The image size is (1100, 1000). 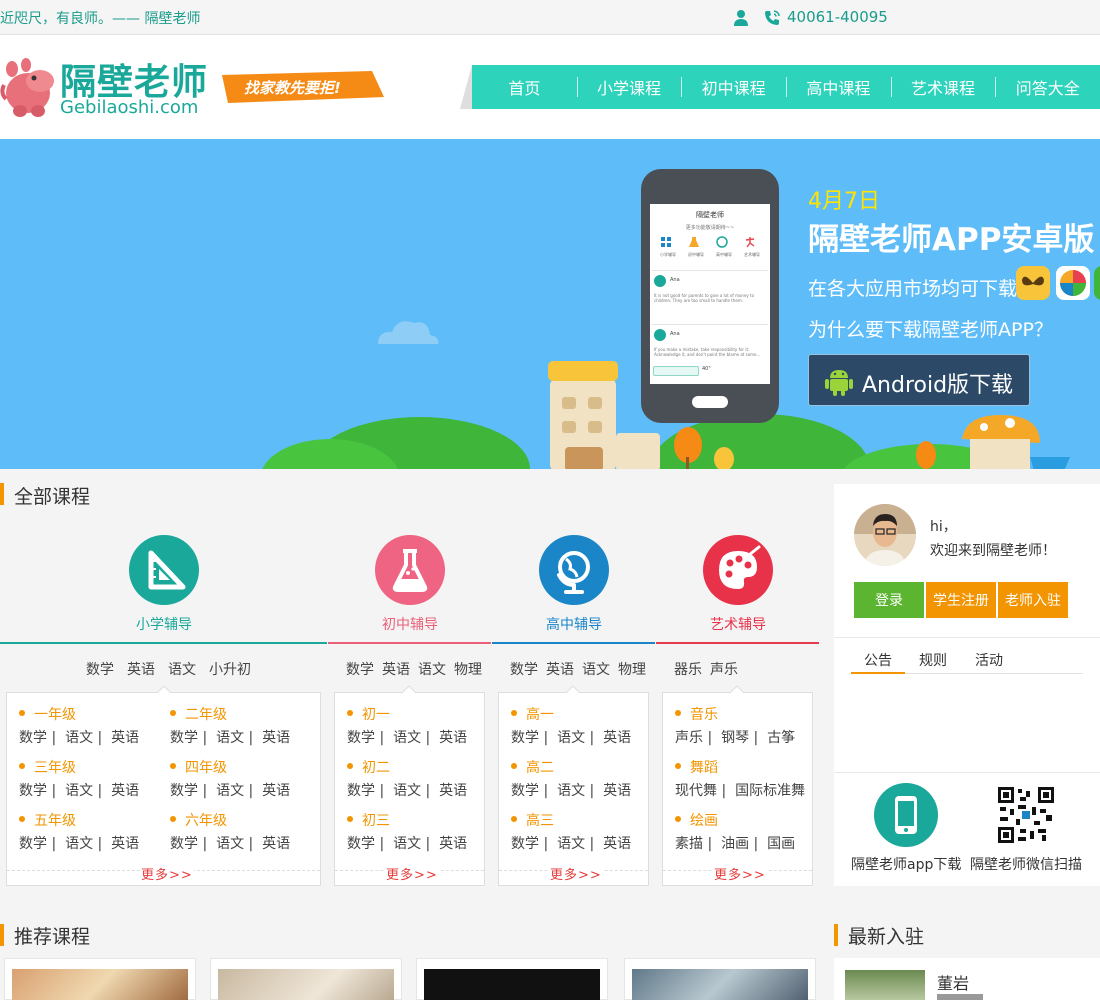 I want to click on butterfly-store-icon, so click(x=1033, y=283).